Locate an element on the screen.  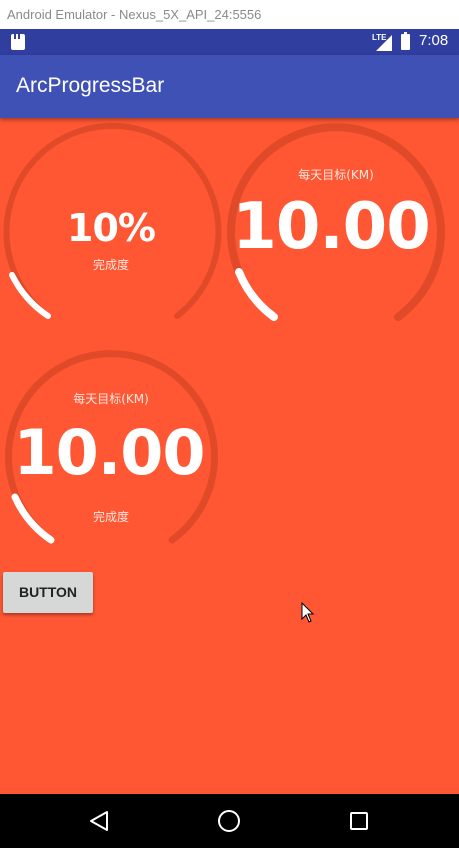
emulator-title: Android Emulator - Nexus_5X_API_24:5556 is located at coordinates (134, 14).